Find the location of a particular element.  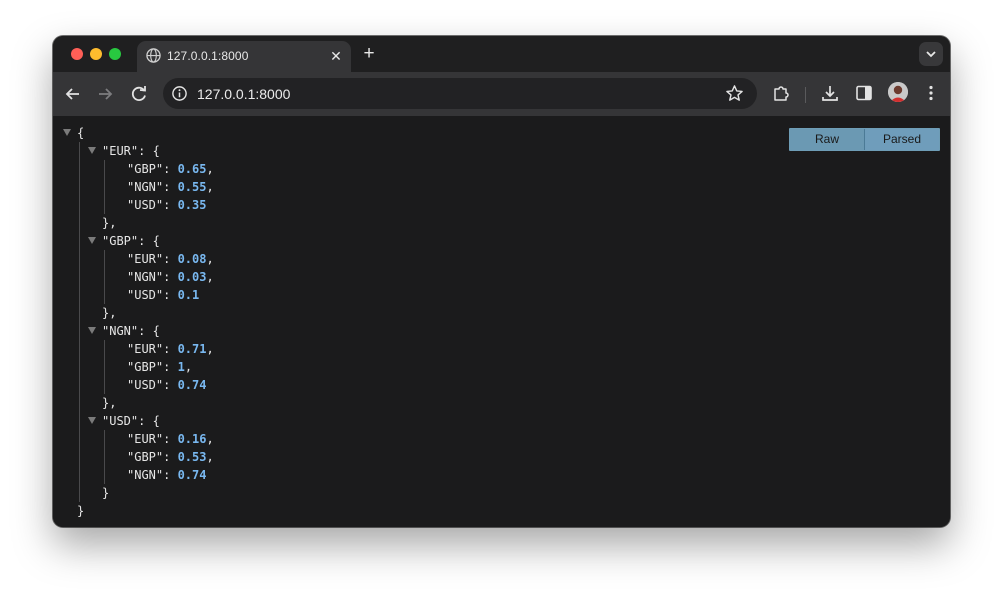

download-icon is located at coordinates (830, 93).